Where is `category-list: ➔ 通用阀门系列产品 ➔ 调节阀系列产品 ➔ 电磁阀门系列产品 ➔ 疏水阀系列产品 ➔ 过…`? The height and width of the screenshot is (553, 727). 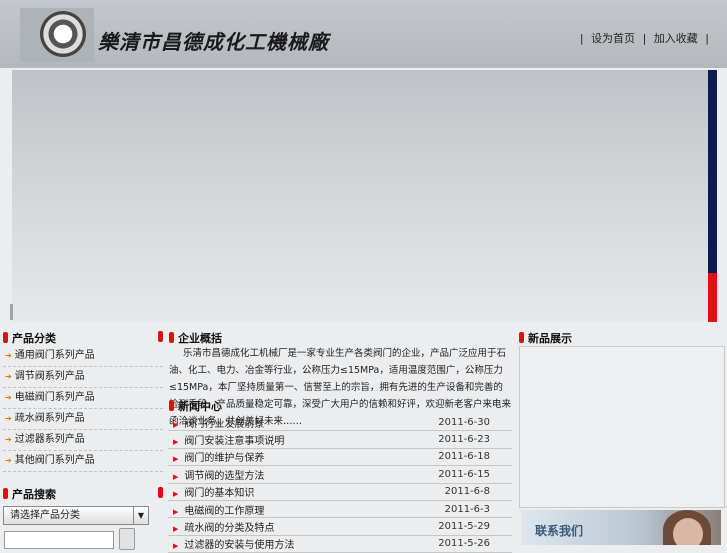 category-list: ➔ 通用阀门系列产品 ➔ 调节阀系列产品 ➔ 电磁阀门系列产品 ➔ 疏水阀系列产品 ➔ 过… is located at coordinates (83, 409).